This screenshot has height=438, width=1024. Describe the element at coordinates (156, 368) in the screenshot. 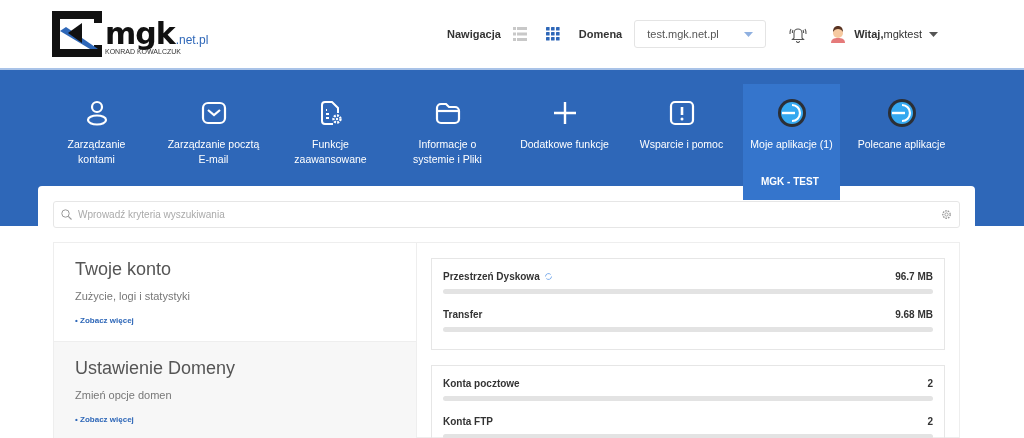

I see `section-title: Ustawienie Domeny` at that location.